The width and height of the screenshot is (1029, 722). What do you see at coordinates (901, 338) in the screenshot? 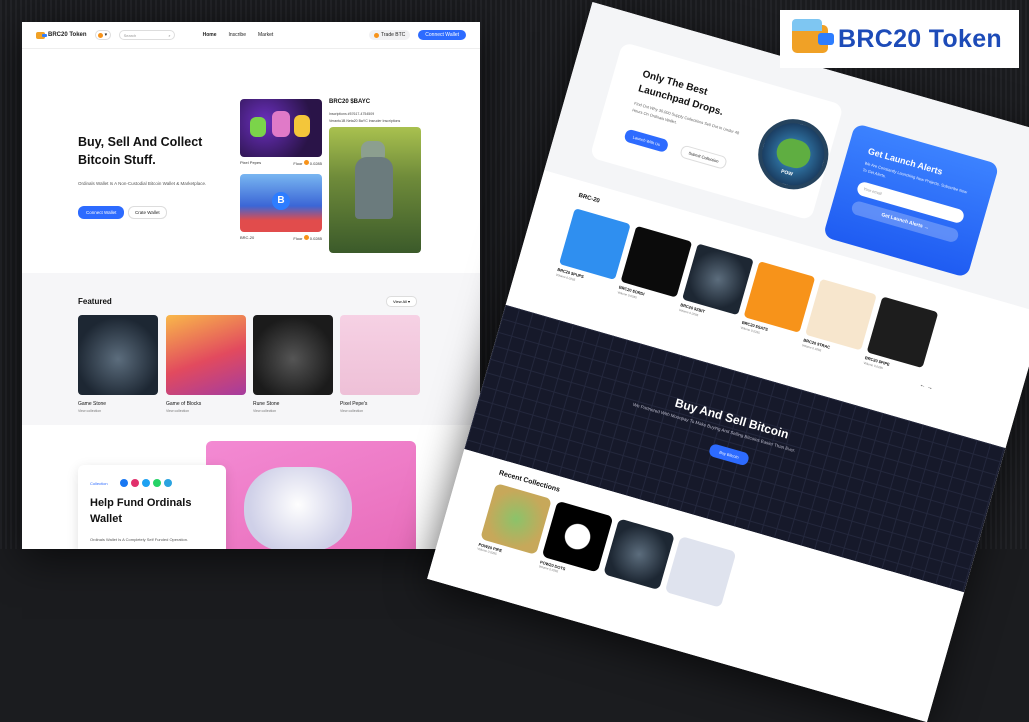
I see `brc20-tile: BRC20 $PIPE Volume 0.0285` at bounding box center [901, 338].